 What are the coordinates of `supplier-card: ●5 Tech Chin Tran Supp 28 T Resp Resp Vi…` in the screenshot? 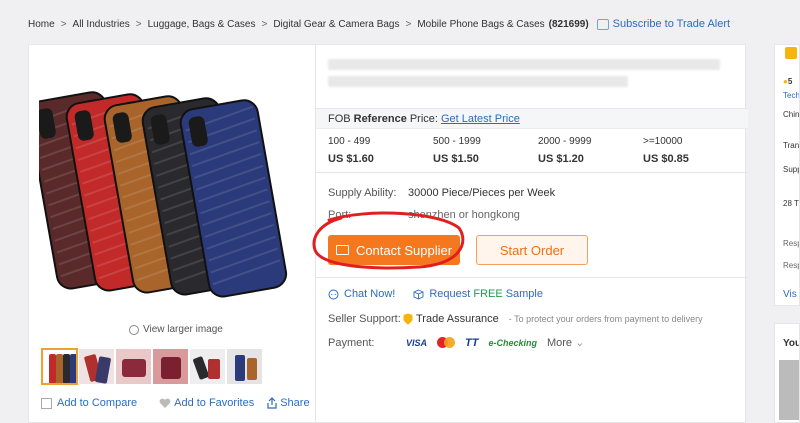 It's located at (787, 175).